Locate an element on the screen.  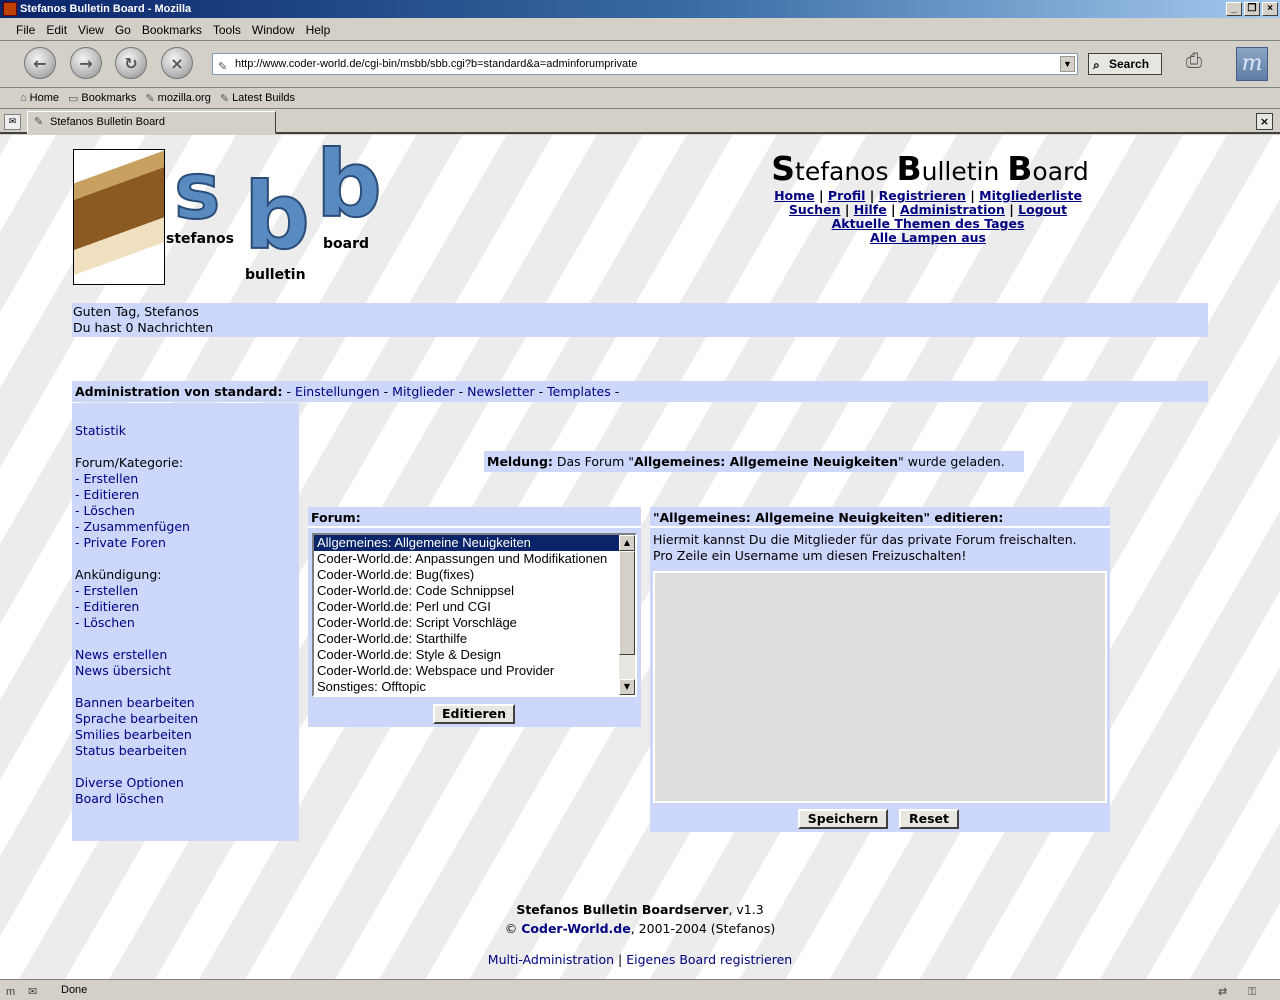
footer-copyright: © Coder-World.de, 2001-2004 (Stefanos) is located at coordinates (640, 928).